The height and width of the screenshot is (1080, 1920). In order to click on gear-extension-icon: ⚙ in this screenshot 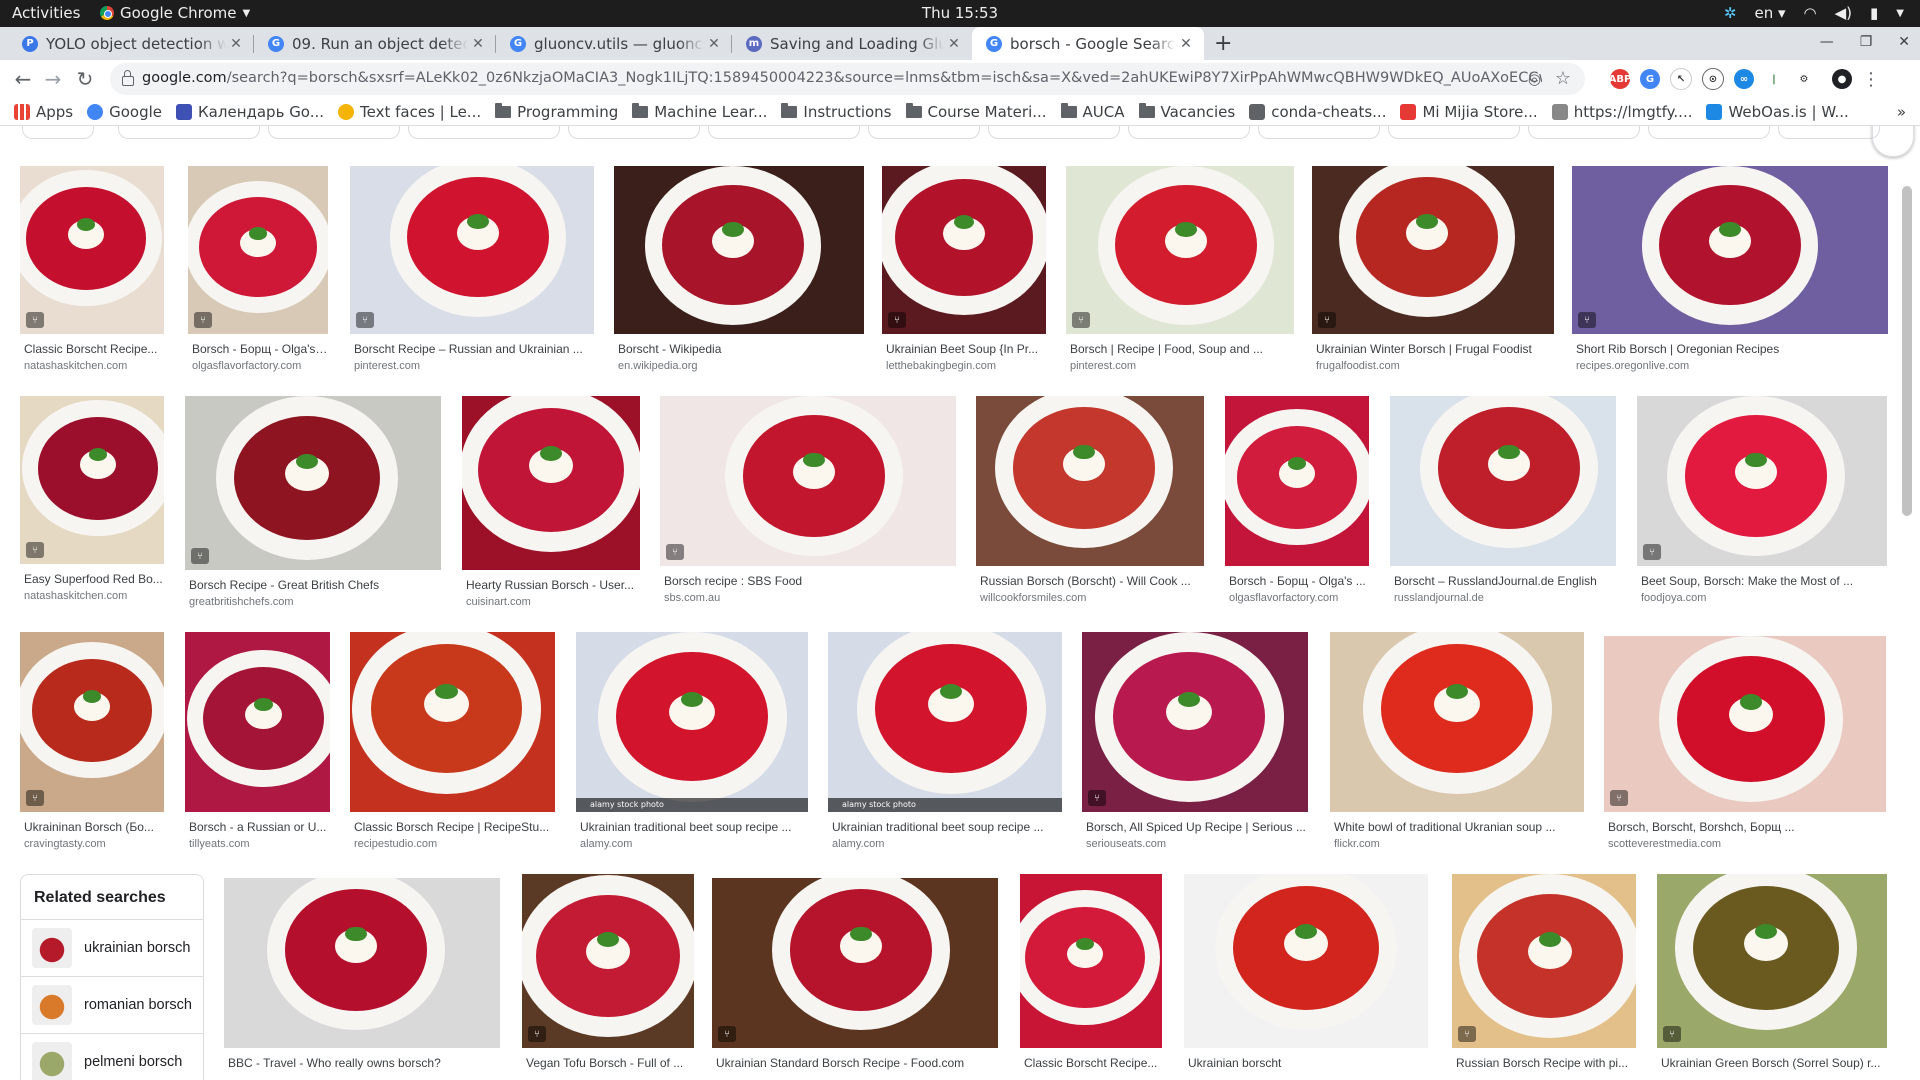, I will do `click(1804, 79)`.